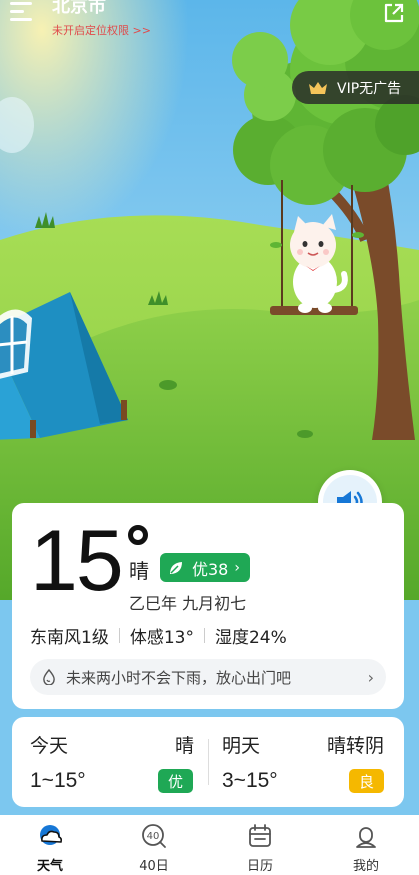  What do you see at coordinates (101, 30) in the screenshot?
I see `location-permission-link: 未开启定位权限 >>` at bounding box center [101, 30].